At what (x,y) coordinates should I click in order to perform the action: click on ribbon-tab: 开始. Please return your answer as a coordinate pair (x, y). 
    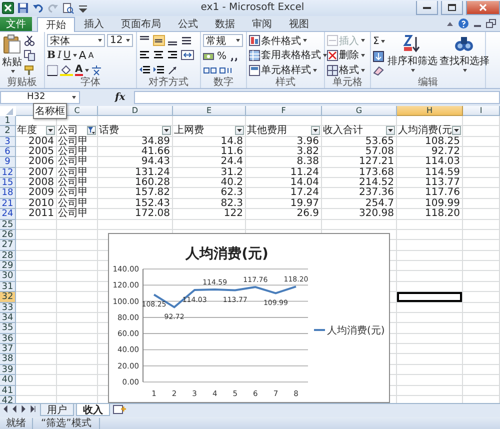
    Looking at the image, I should click on (56, 24).